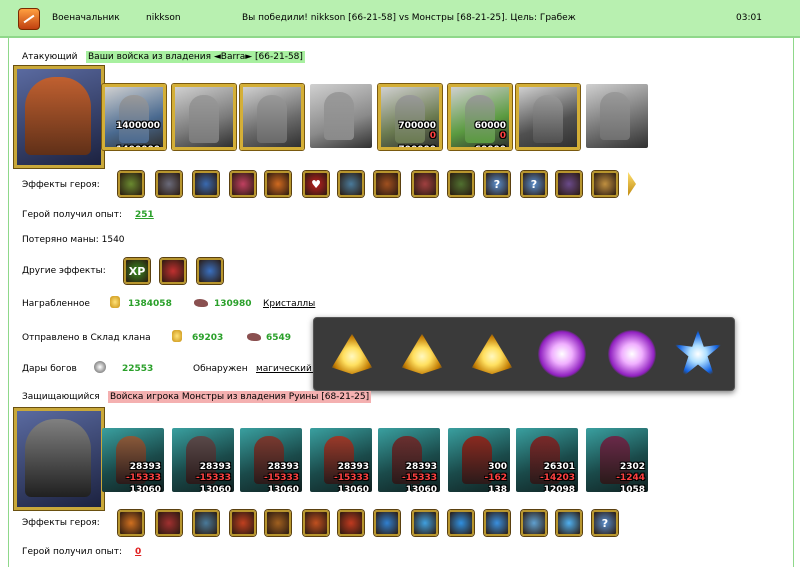  I want to click on ice-star-icon, so click(569, 523).